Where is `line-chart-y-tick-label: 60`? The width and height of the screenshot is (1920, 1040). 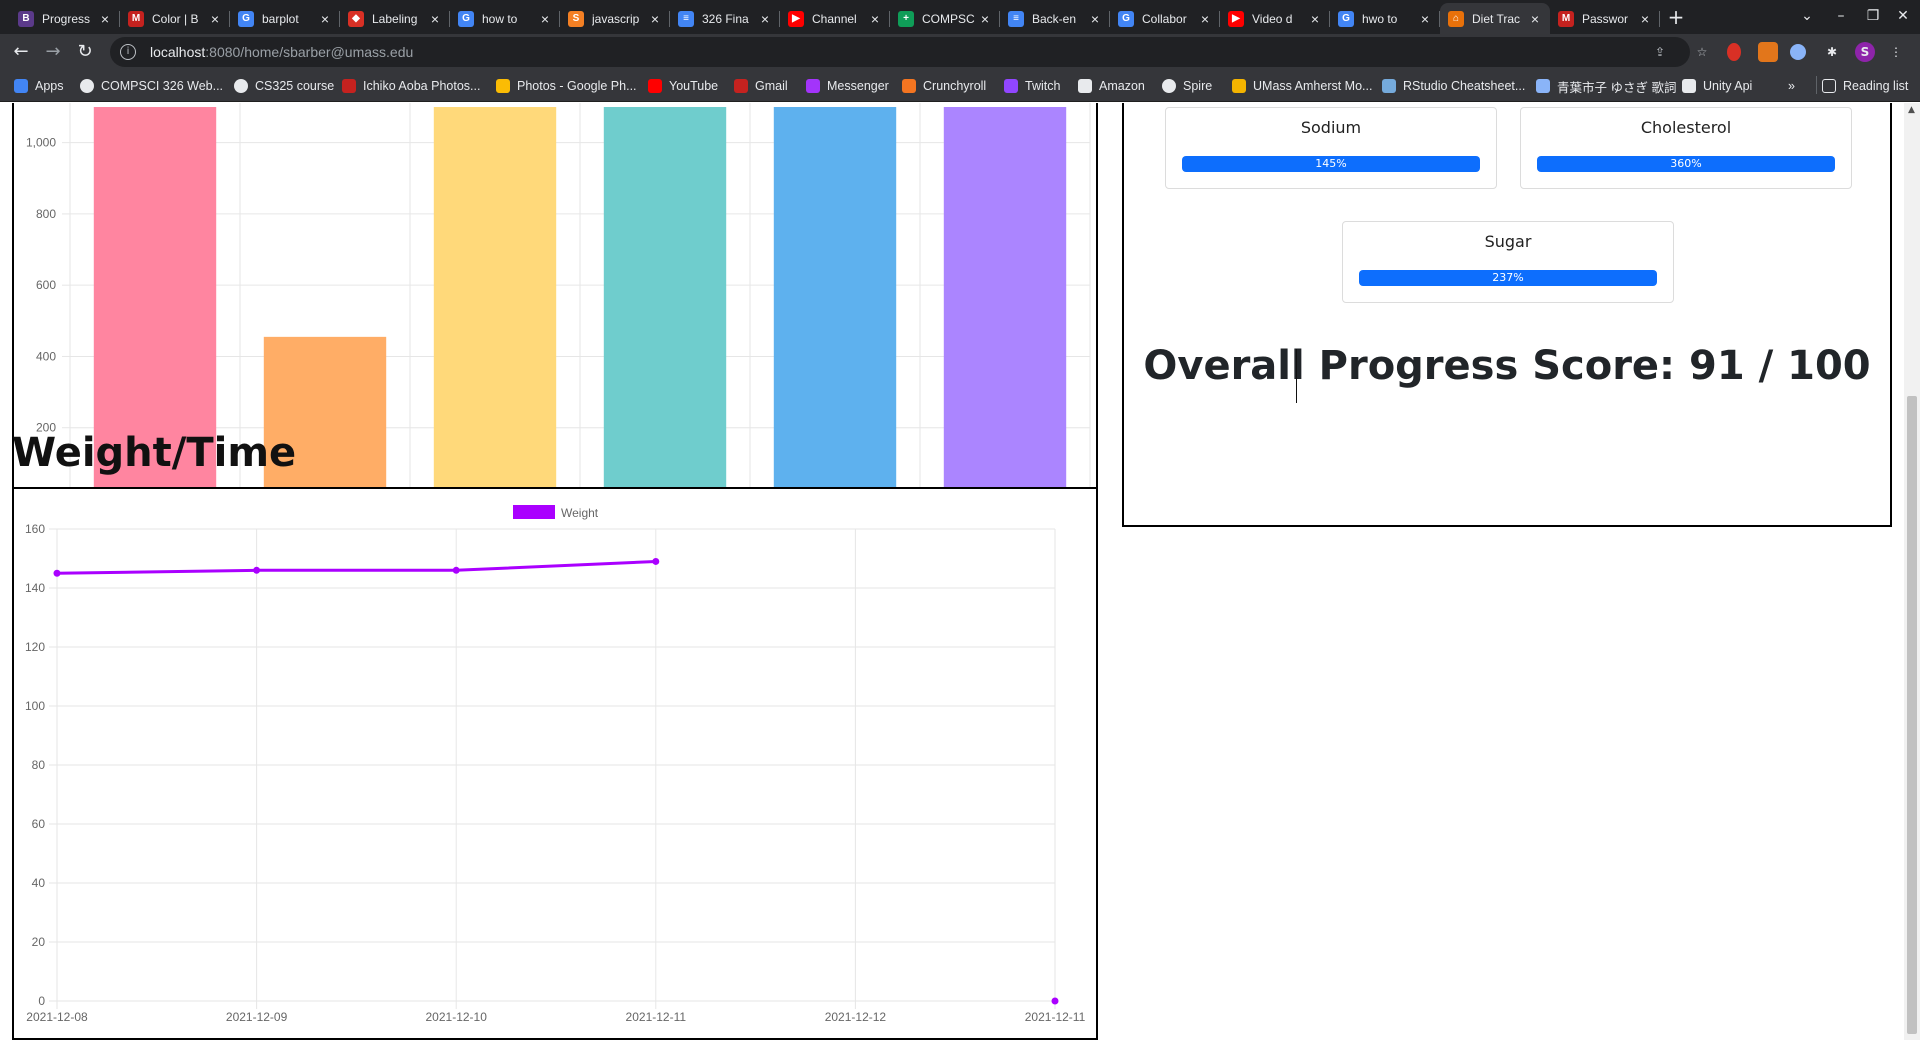
line-chart-y-tick-label: 60 is located at coordinates (39, 824).